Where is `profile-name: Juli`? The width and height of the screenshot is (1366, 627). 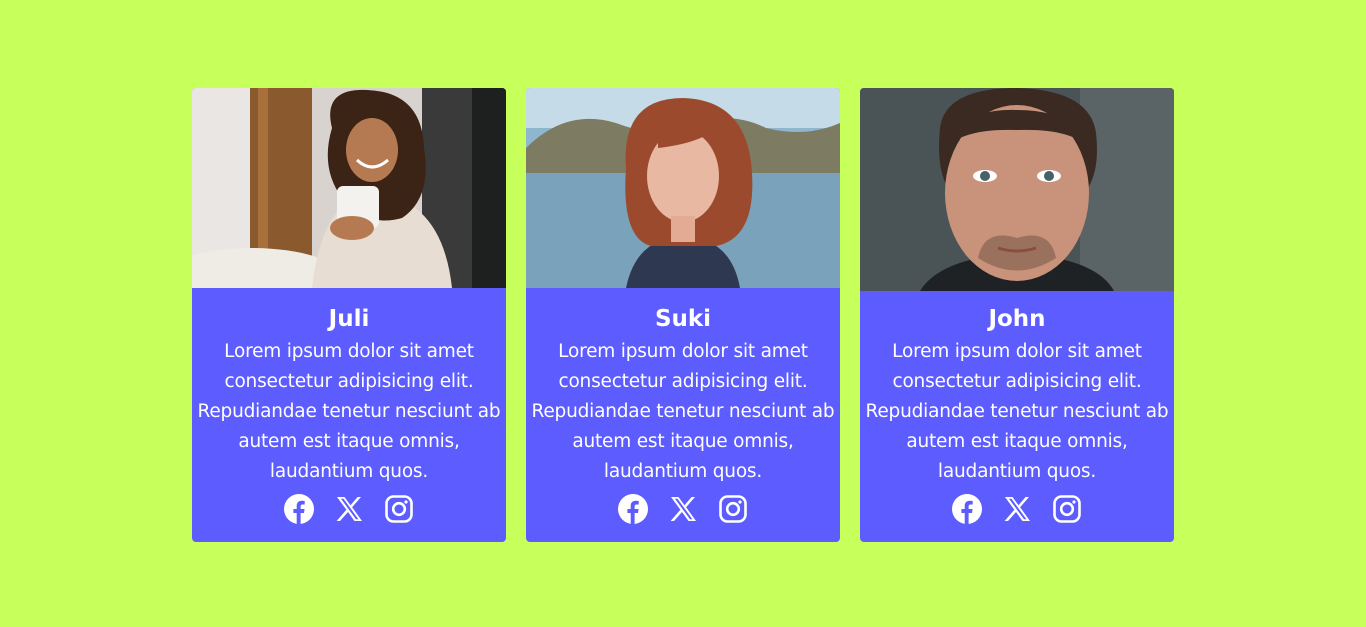
profile-name: Juli is located at coordinates (349, 319).